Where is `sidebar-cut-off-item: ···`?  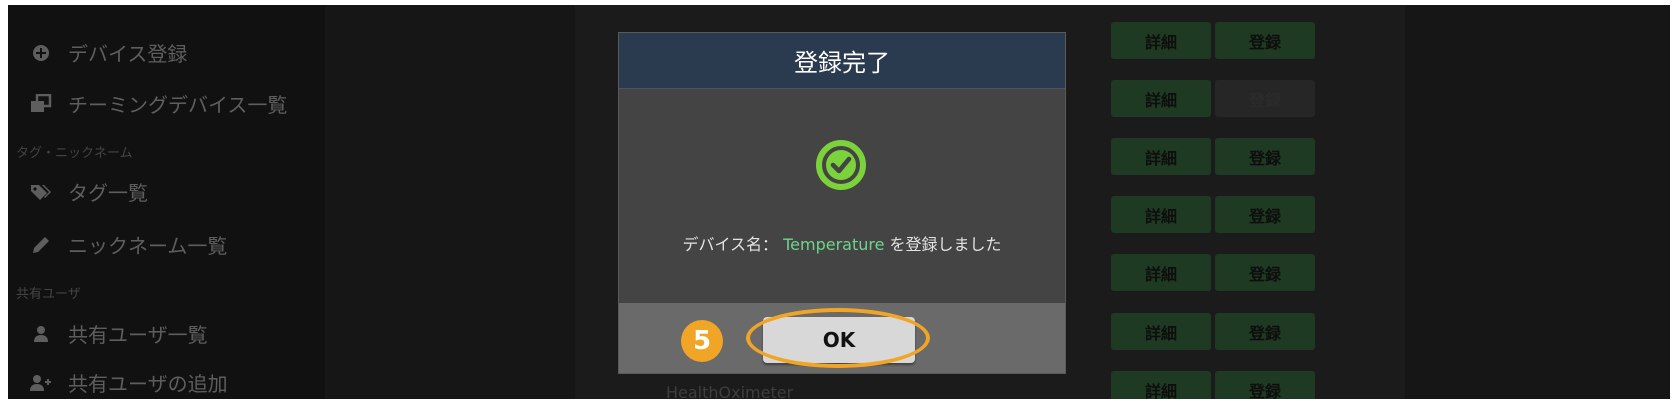
sidebar-cut-off-item: ··· is located at coordinates (75, 8).